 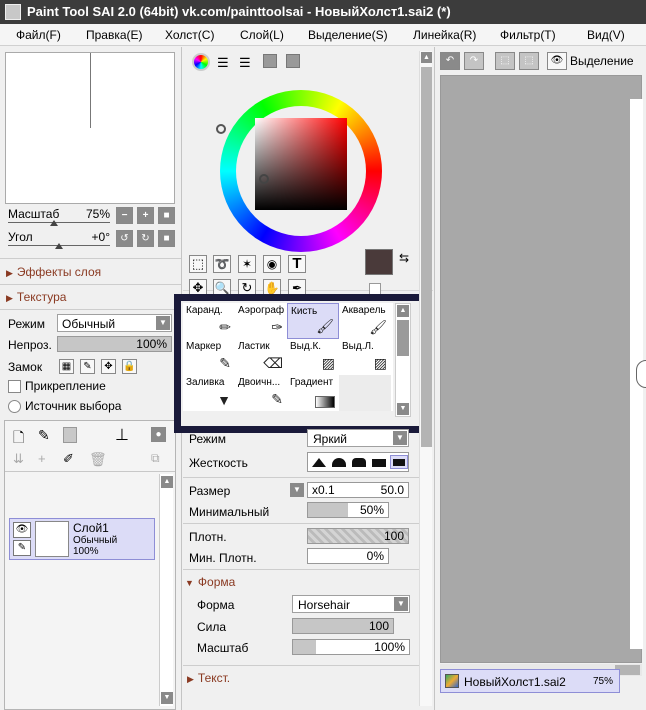 I want to click on menu-file: Файл(F), so click(x=38, y=35).